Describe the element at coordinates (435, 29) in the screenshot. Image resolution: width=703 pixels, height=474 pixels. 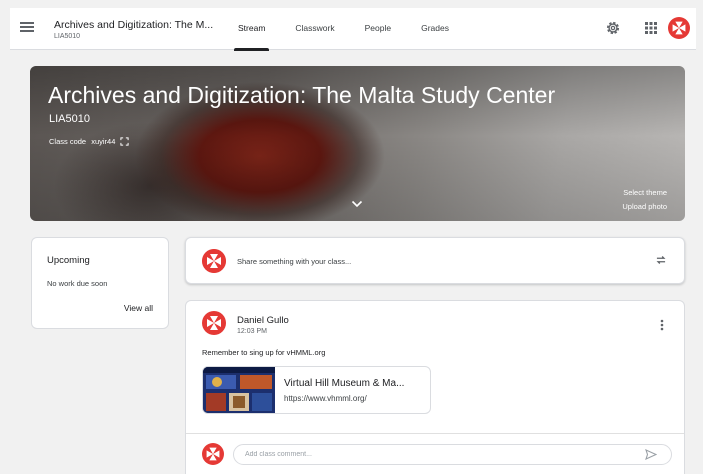
I see `tab-grades: Grades` at that location.